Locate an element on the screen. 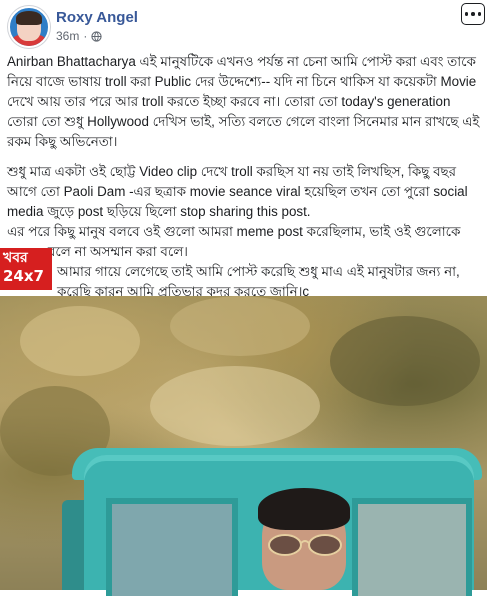 The width and height of the screenshot is (487, 596). more-options-icon is located at coordinates (473, 14).